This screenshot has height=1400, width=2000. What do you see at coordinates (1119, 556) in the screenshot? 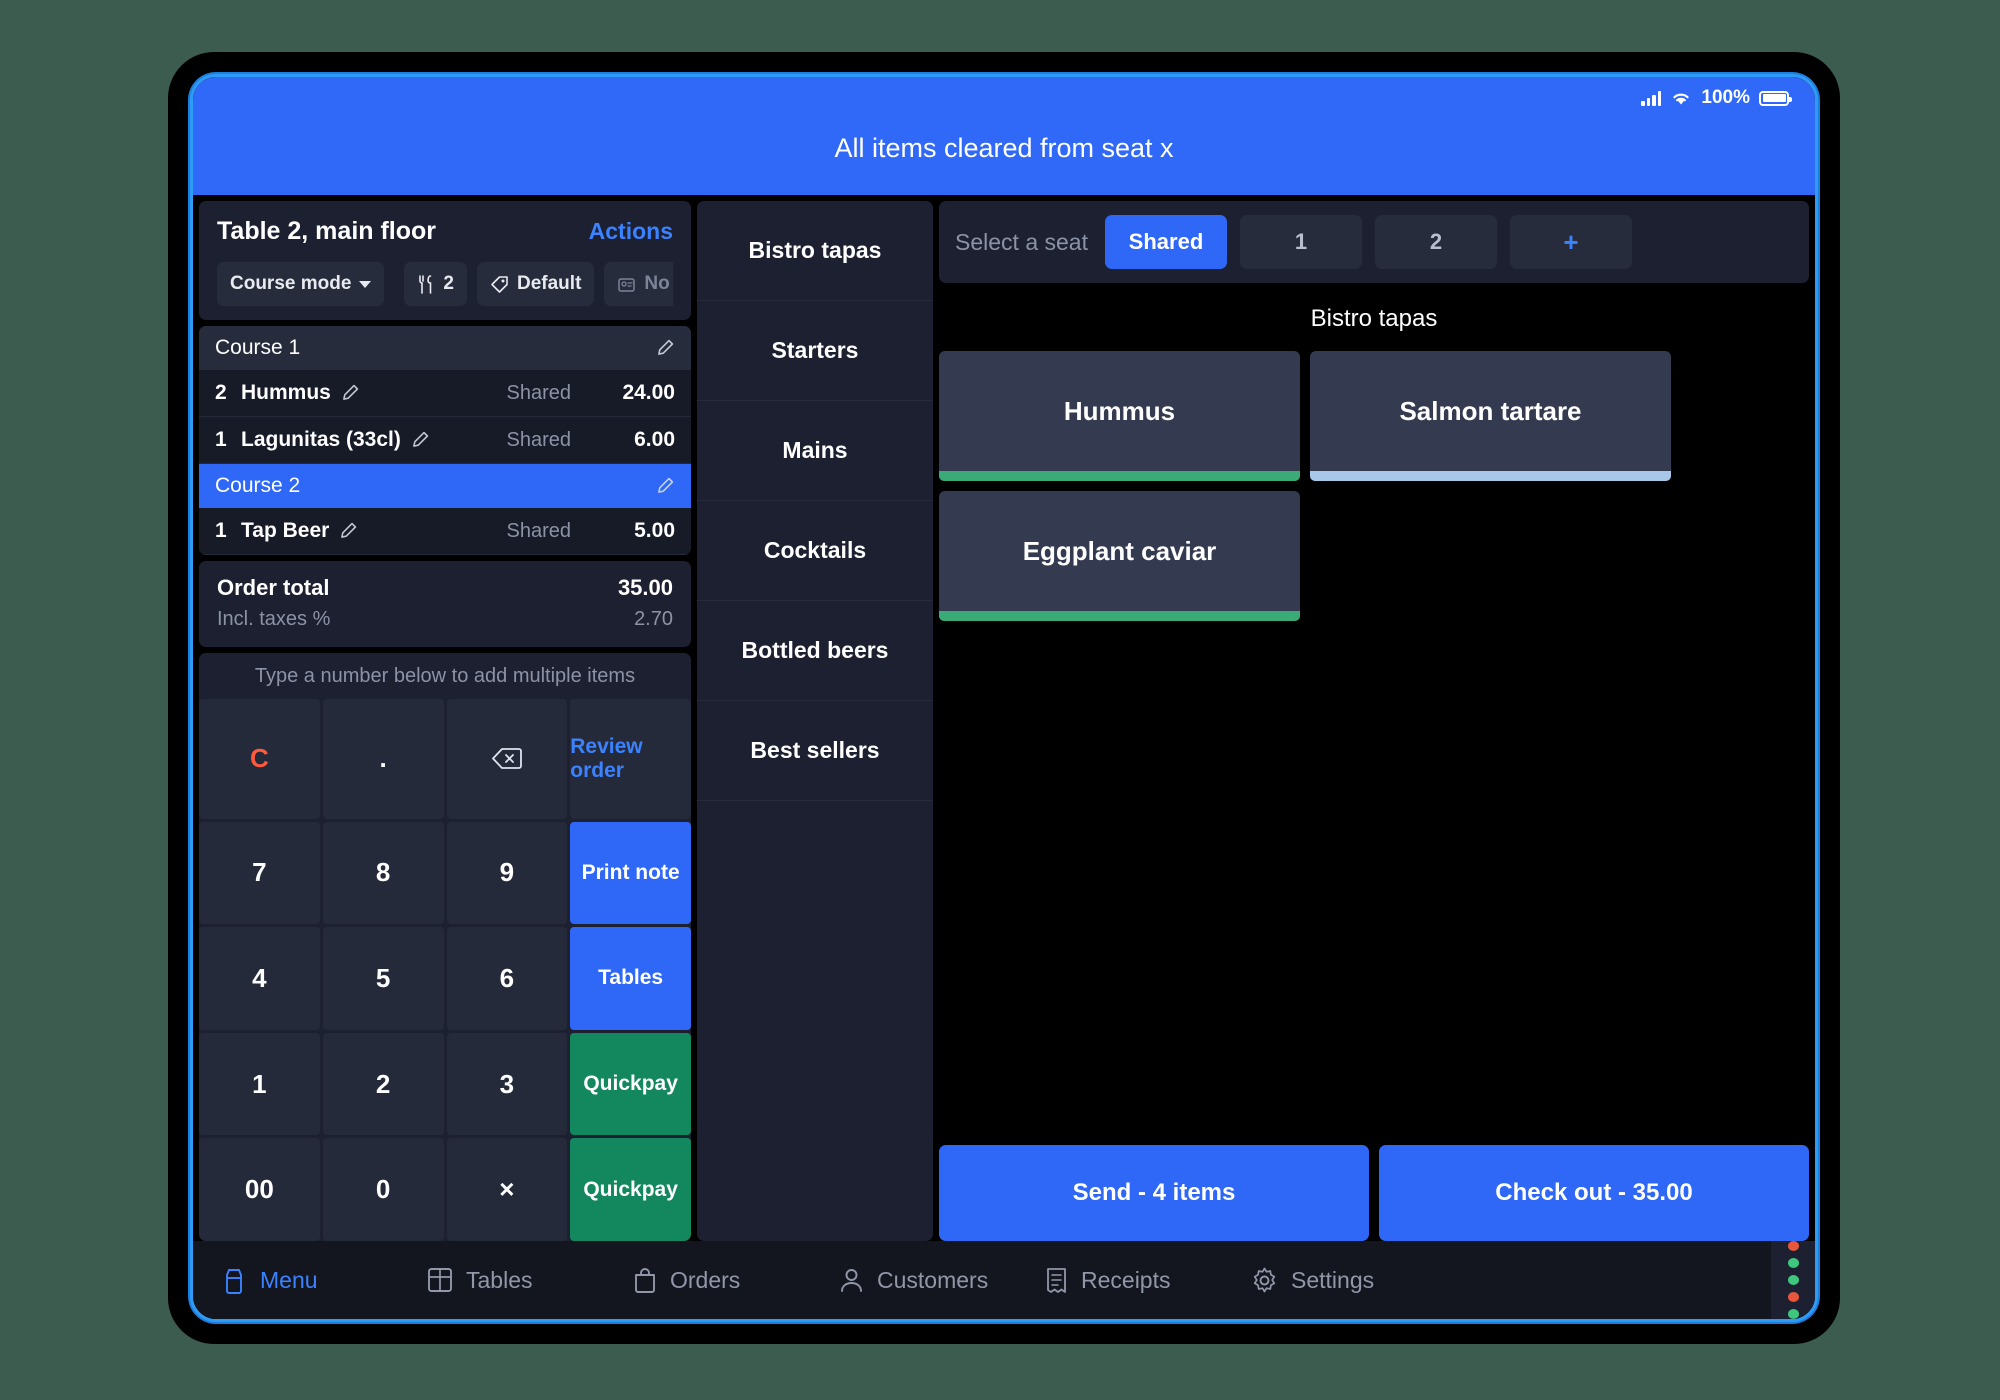
I see `product-tile: Eggplant caviar` at bounding box center [1119, 556].